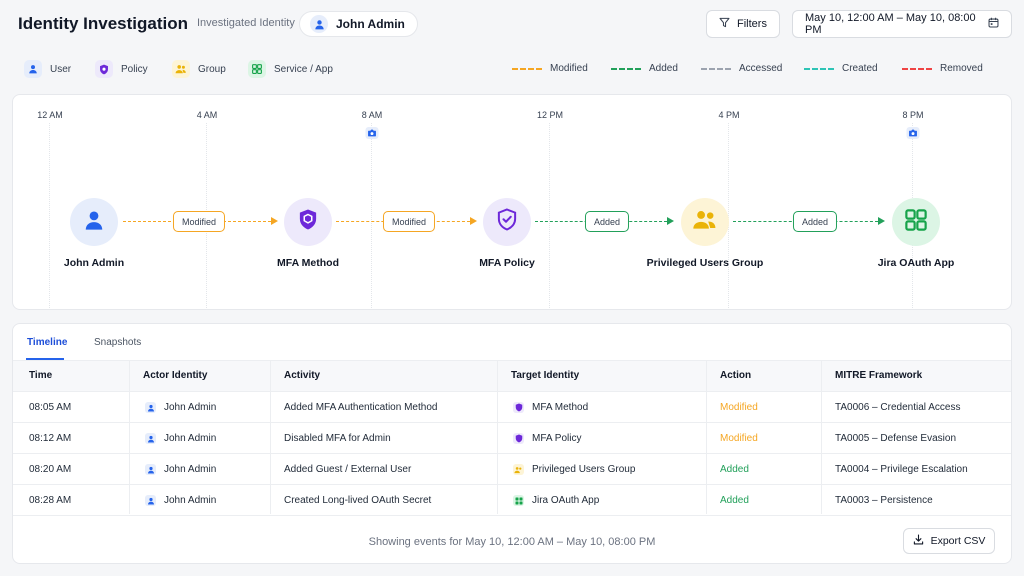 This screenshot has width=1024, height=576. I want to click on legend-modified-label: Modified, so click(569, 68).